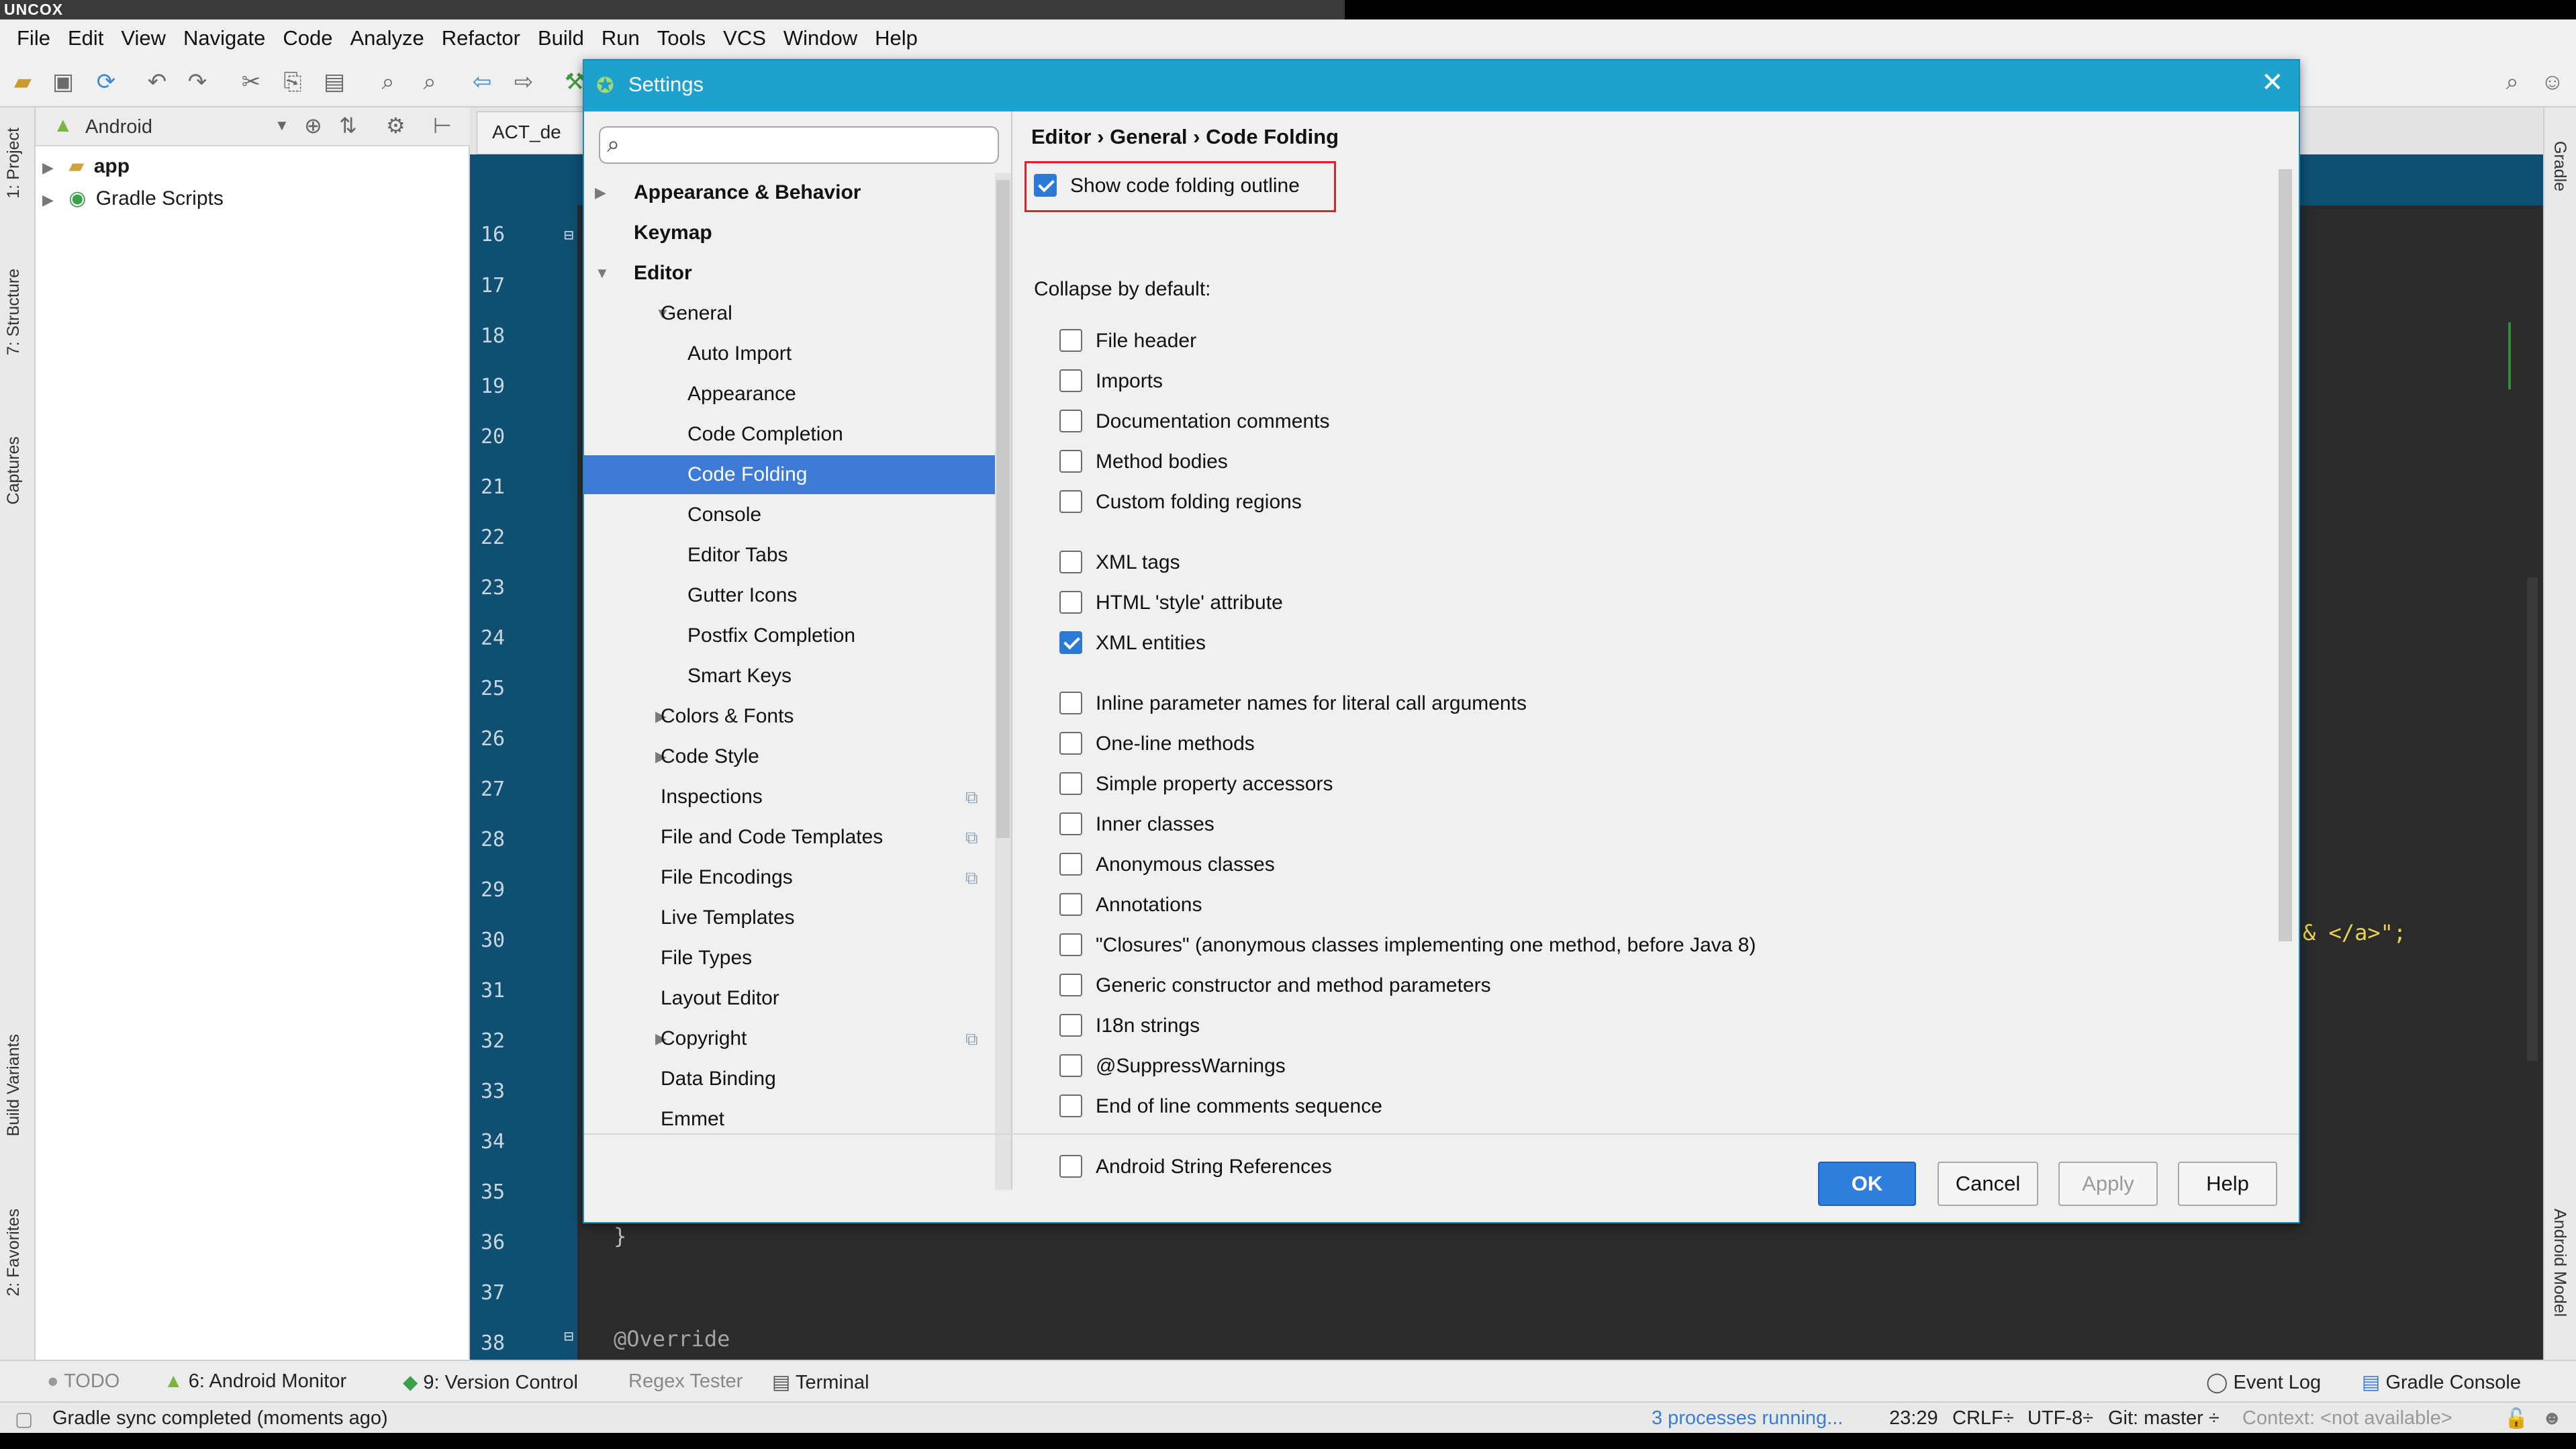 This screenshot has height=1449, width=2576. I want to click on save-icon: ▣, so click(63, 82).